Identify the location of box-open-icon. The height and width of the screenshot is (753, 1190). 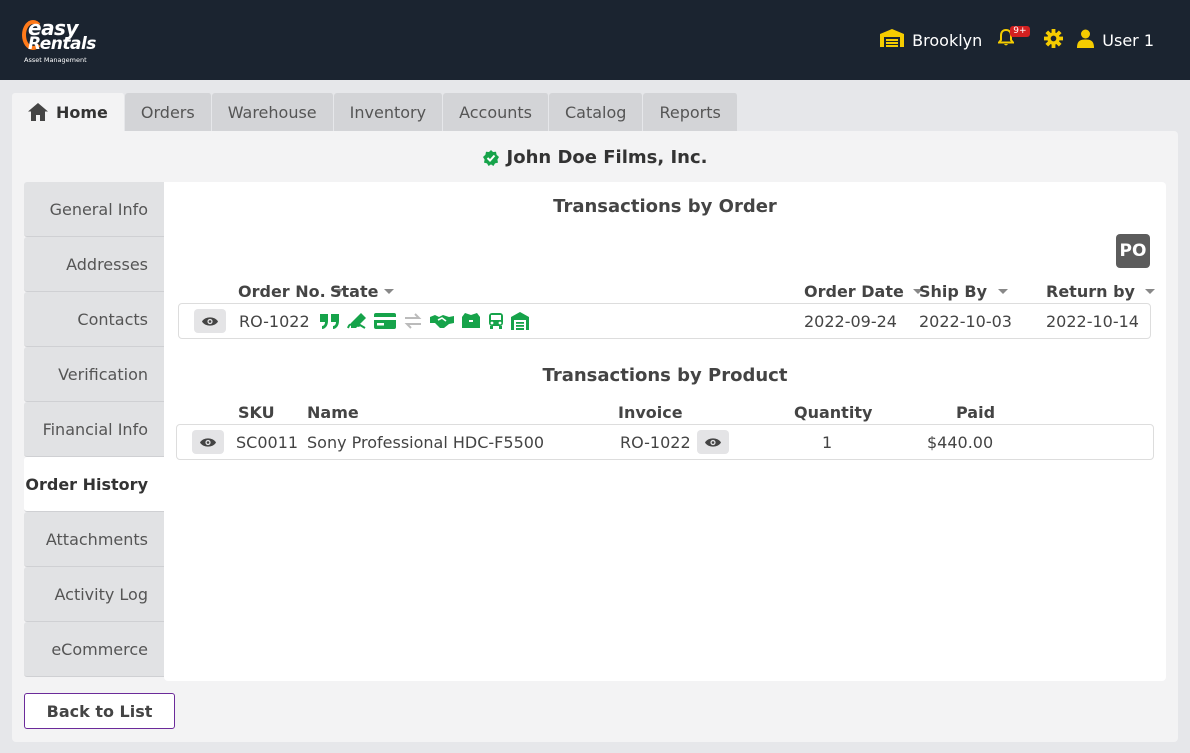
(471, 320).